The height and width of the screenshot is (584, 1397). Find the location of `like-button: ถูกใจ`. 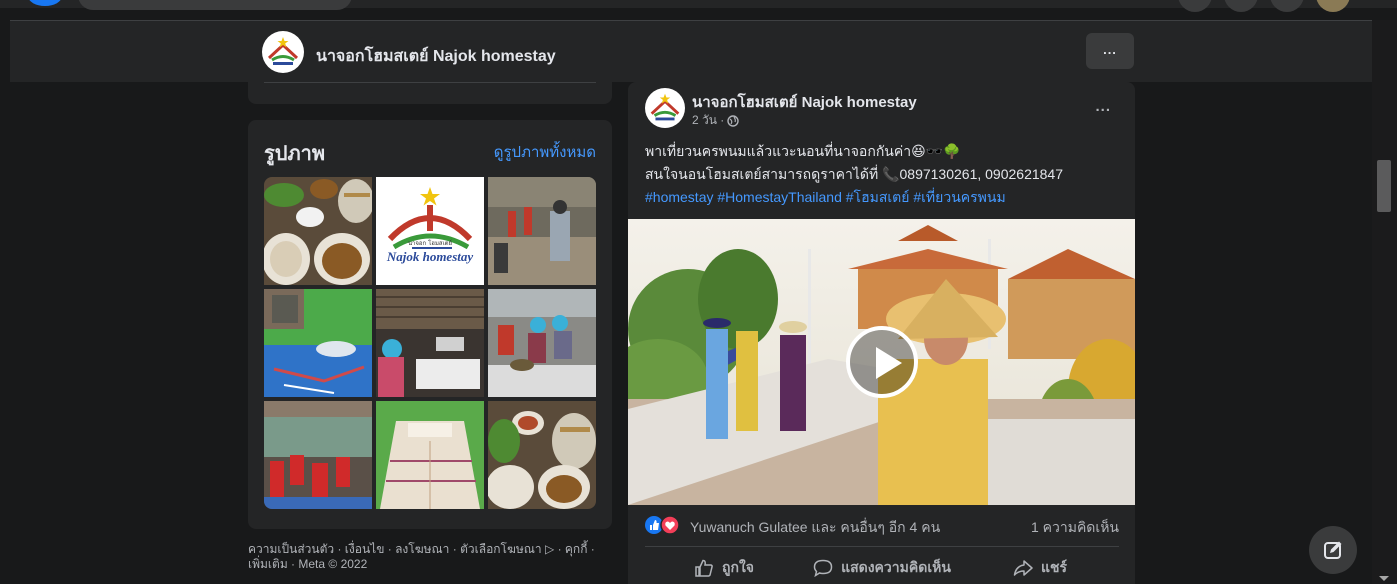

like-button: ถูกใจ is located at coordinates (724, 568).